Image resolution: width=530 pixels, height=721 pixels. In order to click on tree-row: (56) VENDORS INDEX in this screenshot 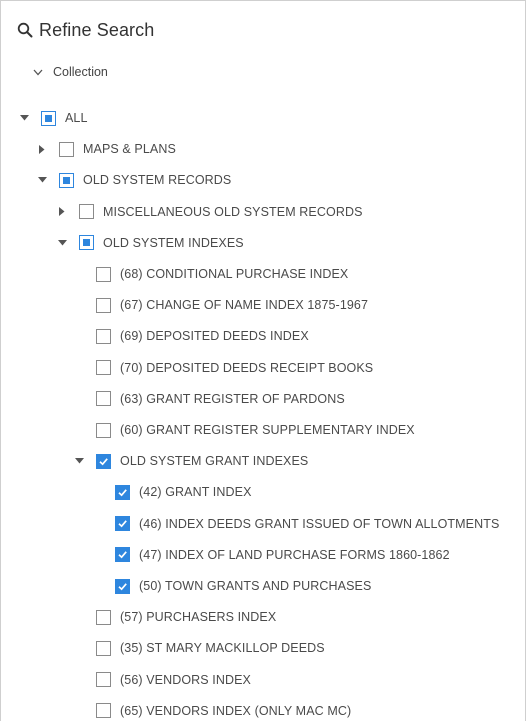, I will do `click(173, 680)`.